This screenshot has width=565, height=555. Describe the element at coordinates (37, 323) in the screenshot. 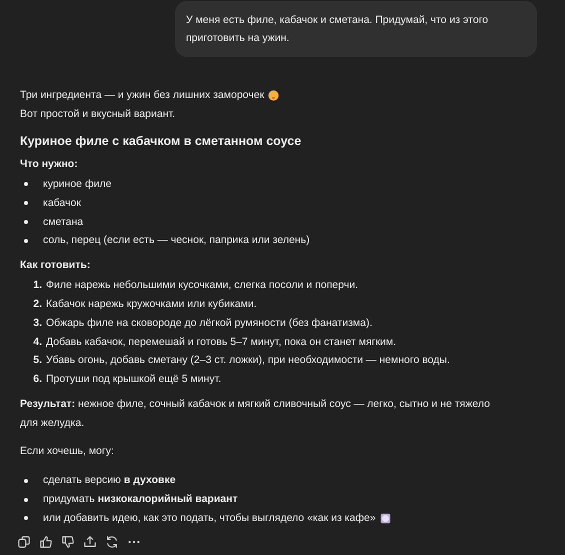

I see `step-number: 3.` at that location.